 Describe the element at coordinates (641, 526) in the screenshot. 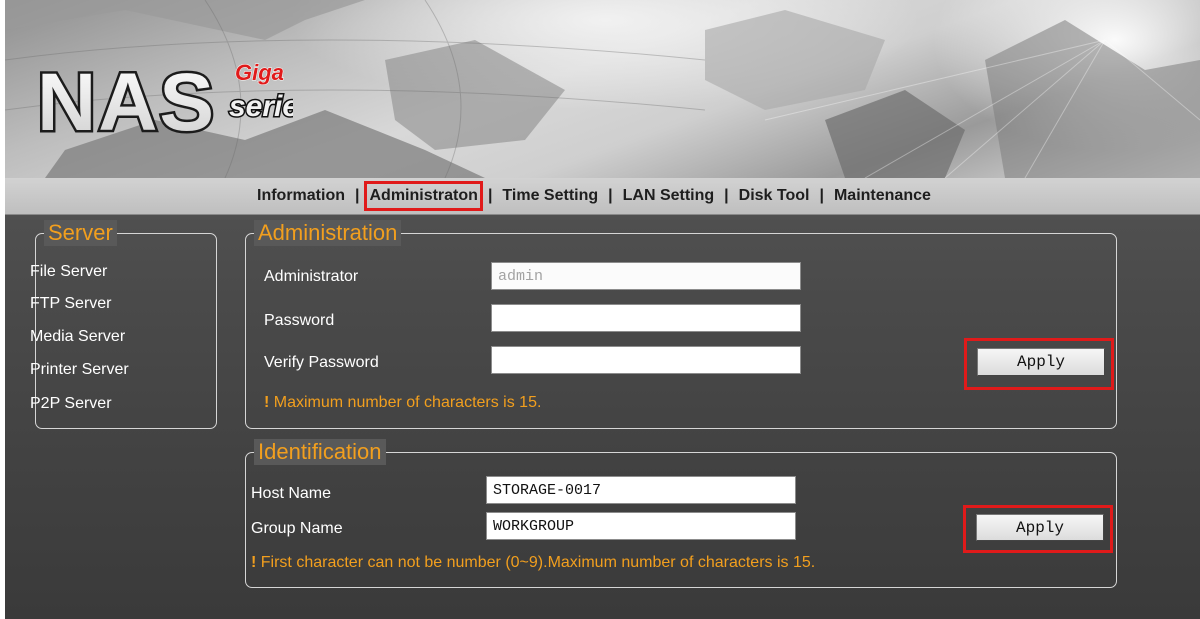

I see `group-name-field` at that location.